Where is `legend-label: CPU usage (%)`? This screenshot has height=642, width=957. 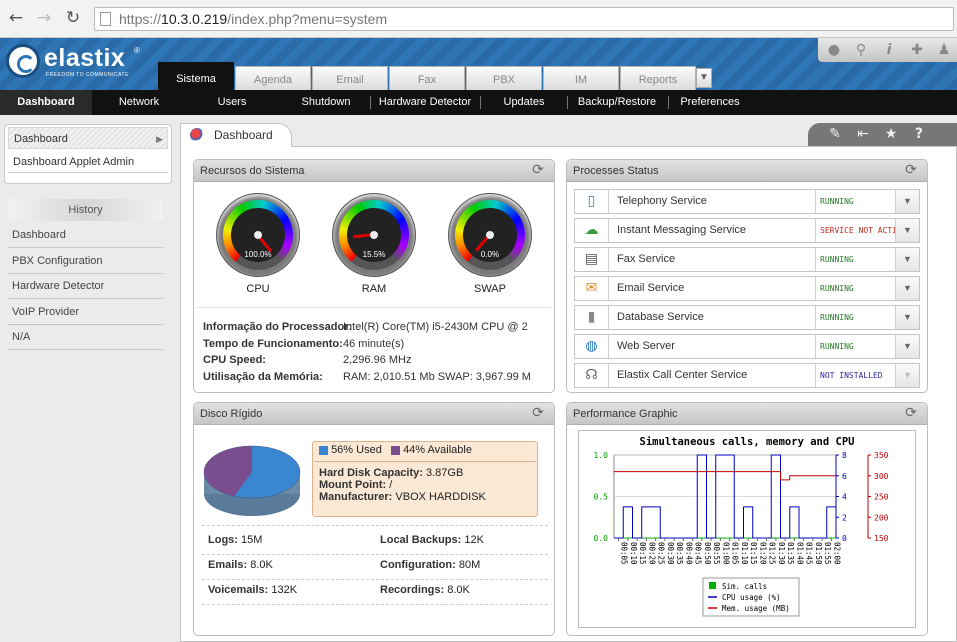
legend-label: CPU usage (%) is located at coordinates (751, 597).